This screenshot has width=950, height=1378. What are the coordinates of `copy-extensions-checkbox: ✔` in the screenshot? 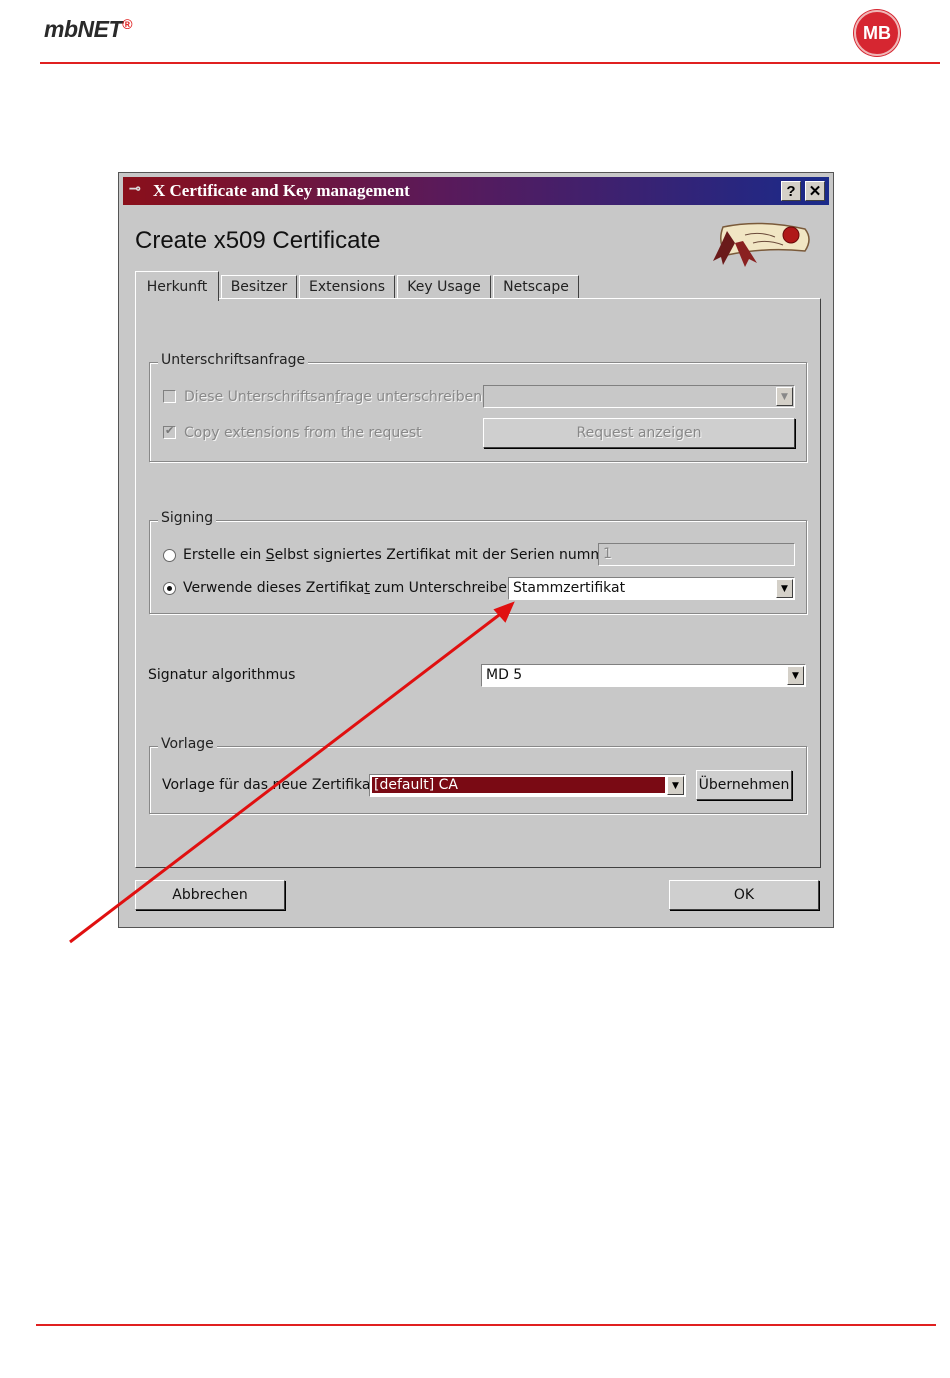 It's located at (169, 431).